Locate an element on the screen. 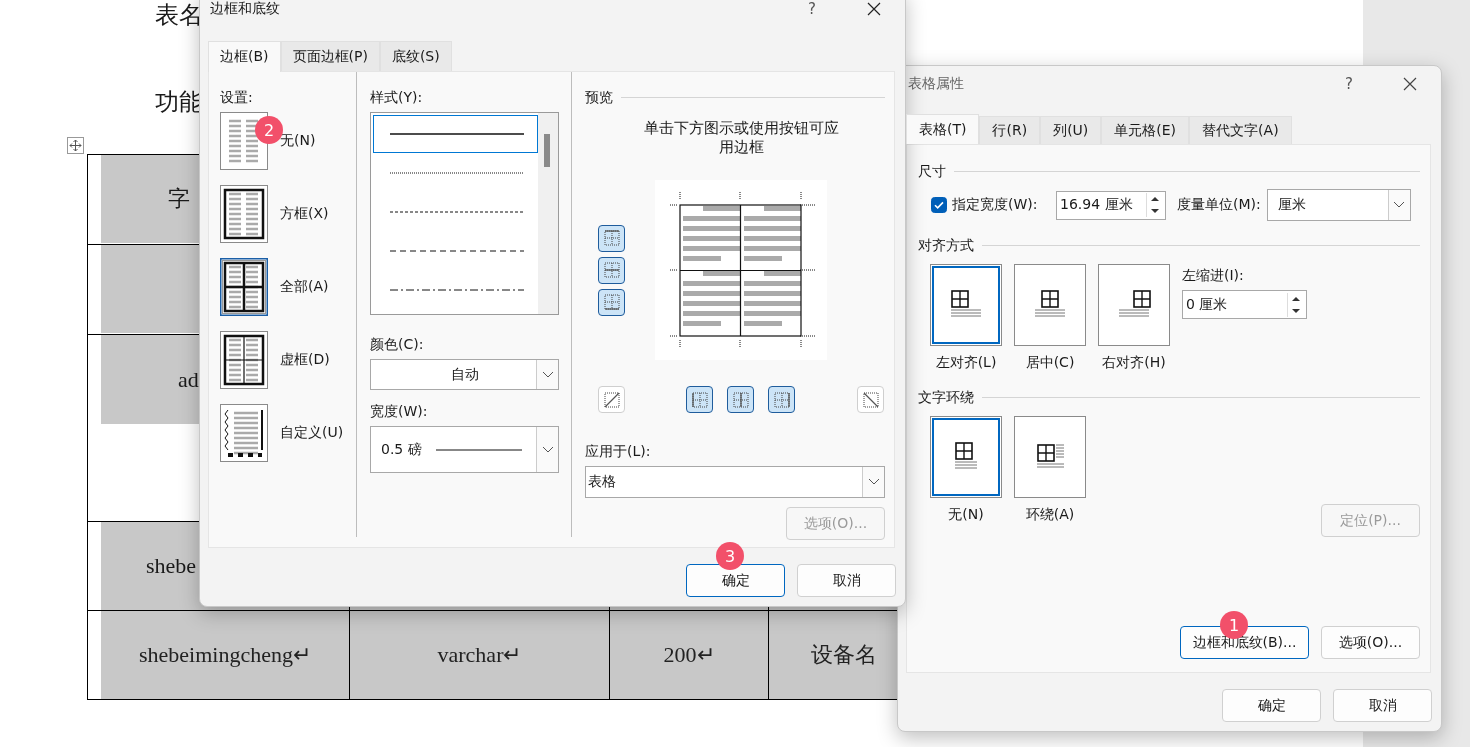 Image resolution: width=1470 pixels, height=747 pixels. tab: 页面边框(P) is located at coordinates (330, 56).